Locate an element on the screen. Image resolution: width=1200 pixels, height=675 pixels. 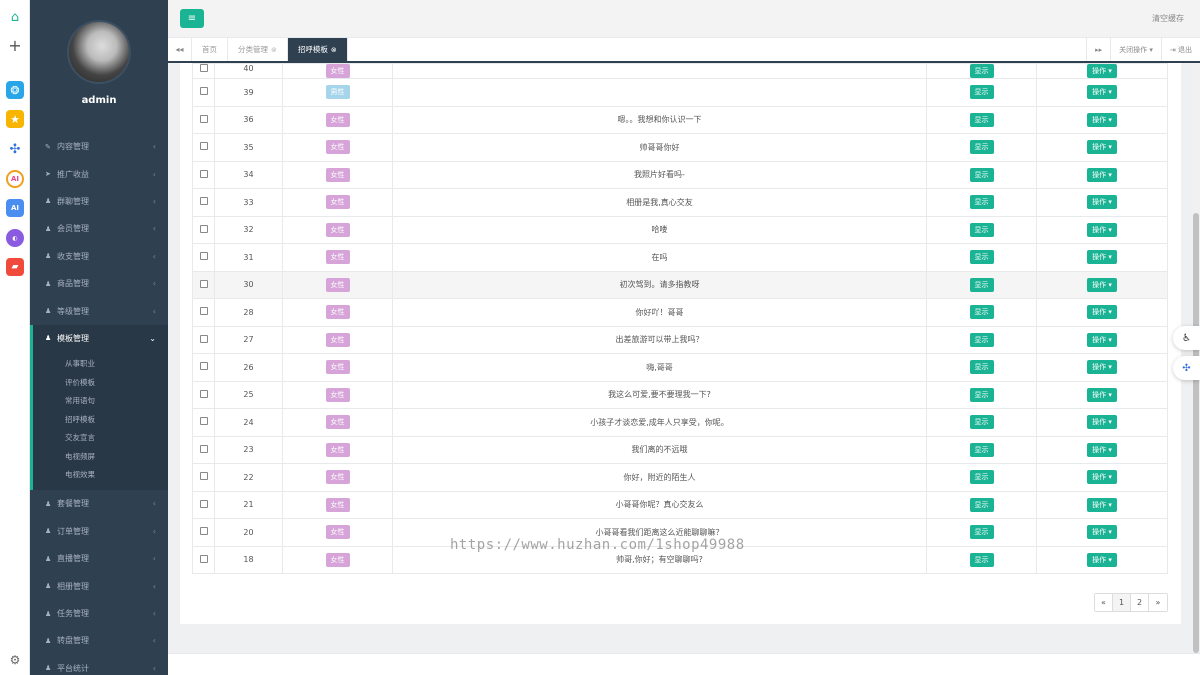
sidebar-item: ➤ 推广收益 ‹ is located at coordinates (99, 173).